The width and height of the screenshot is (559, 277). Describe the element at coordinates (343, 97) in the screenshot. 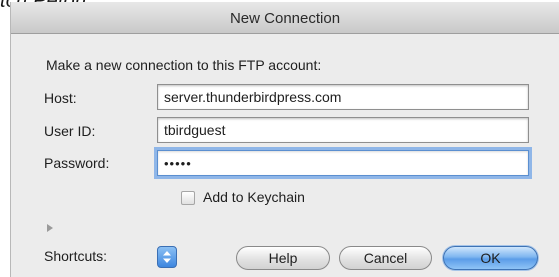

I see `host-field: server.thunderbirdpress.com` at that location.